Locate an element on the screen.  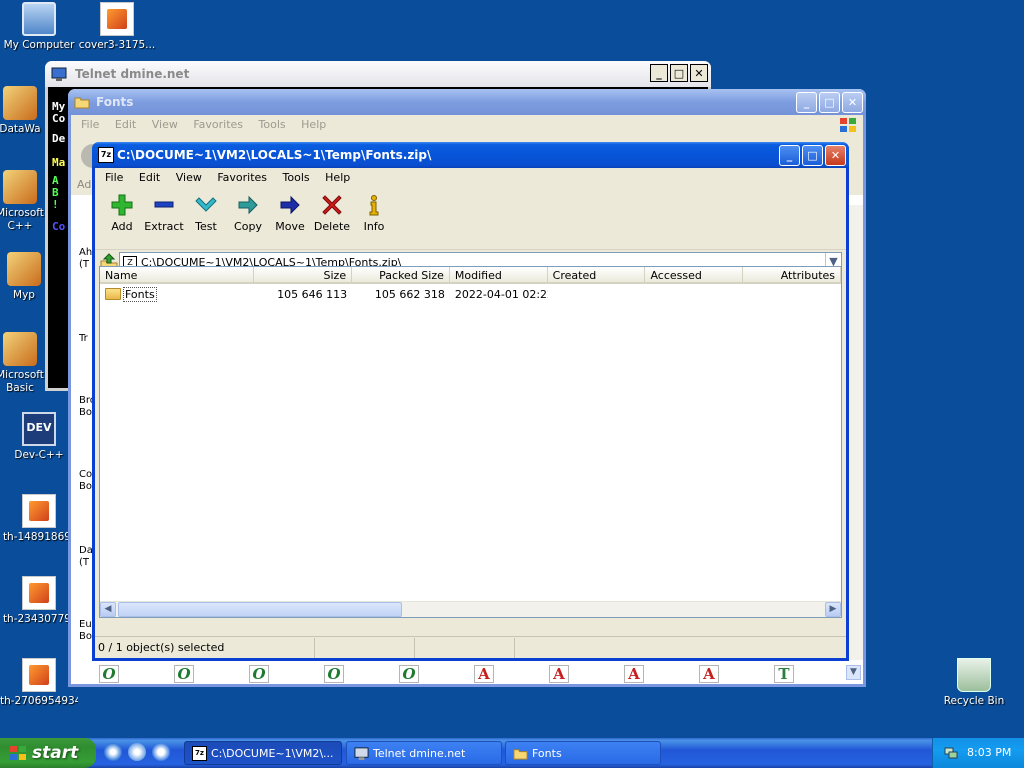
col-accessed: Accessed is located at coordinates (694, 275).